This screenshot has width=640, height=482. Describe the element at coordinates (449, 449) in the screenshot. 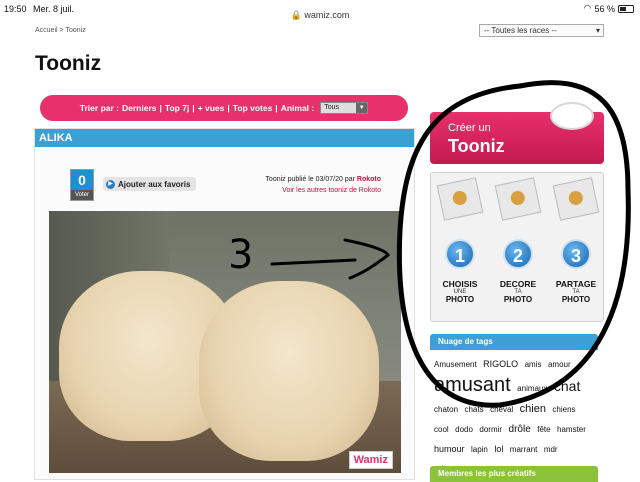

I see `tag-link: humour` at that location.